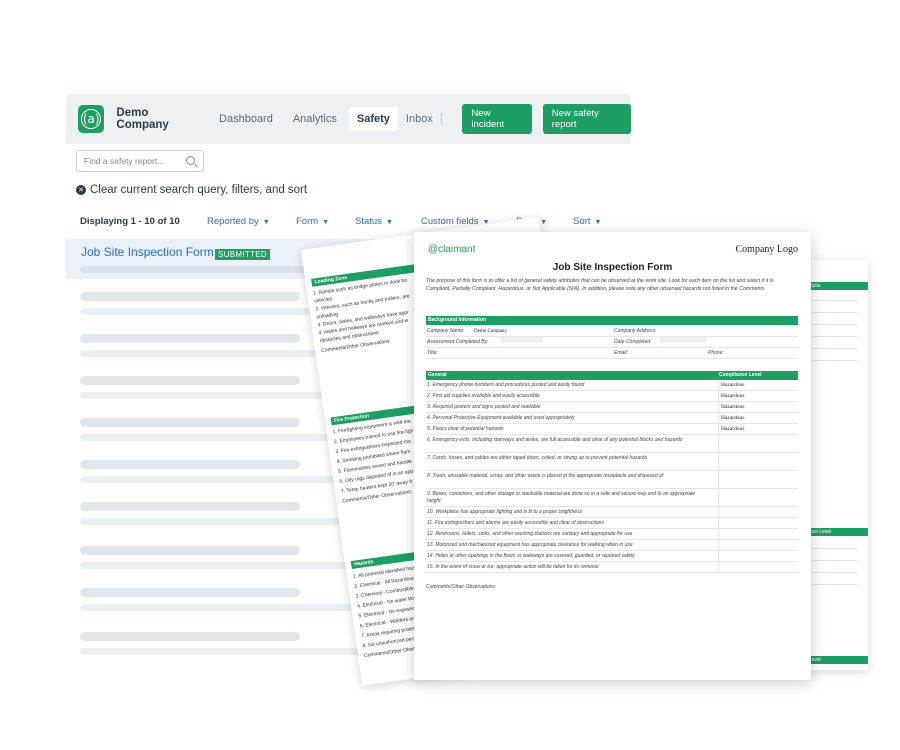 This screenshot has width=900, height=750. Describe the element at coordinates (437, 375) in the screenshot. I see `section-title: General` at that location.